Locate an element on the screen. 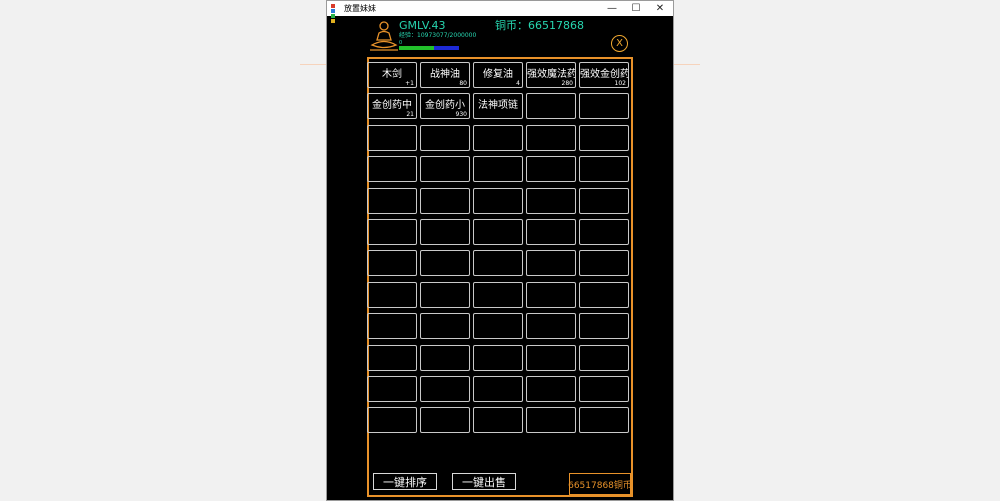  app-icon is located at coordinates (335, 13).